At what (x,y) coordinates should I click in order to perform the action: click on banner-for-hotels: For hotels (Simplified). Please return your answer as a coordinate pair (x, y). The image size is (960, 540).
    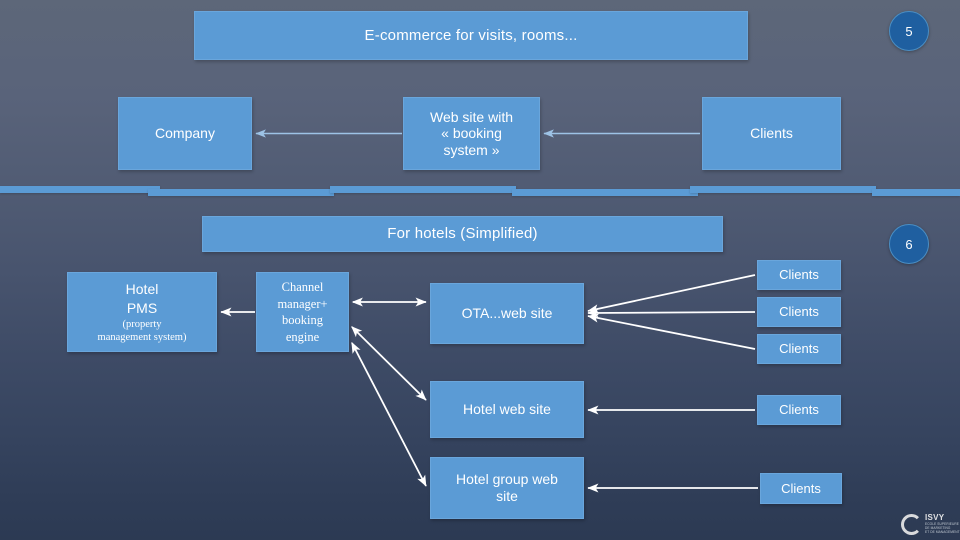
    Looking at the image, I should click on (462, 234).